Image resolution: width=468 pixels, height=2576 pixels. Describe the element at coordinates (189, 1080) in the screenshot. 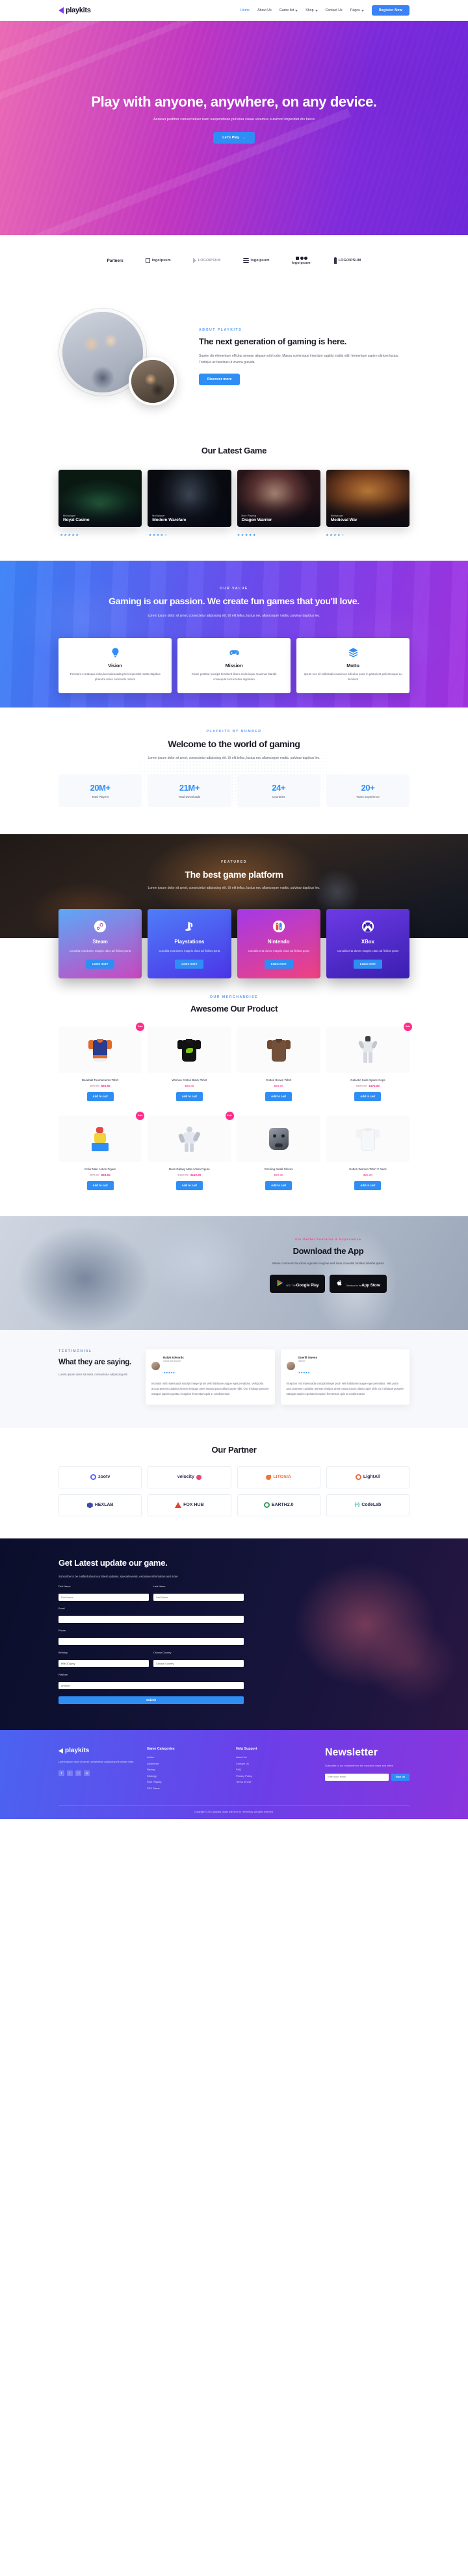

I see `product-name: Women Cotton Black Tshirt` at that location.